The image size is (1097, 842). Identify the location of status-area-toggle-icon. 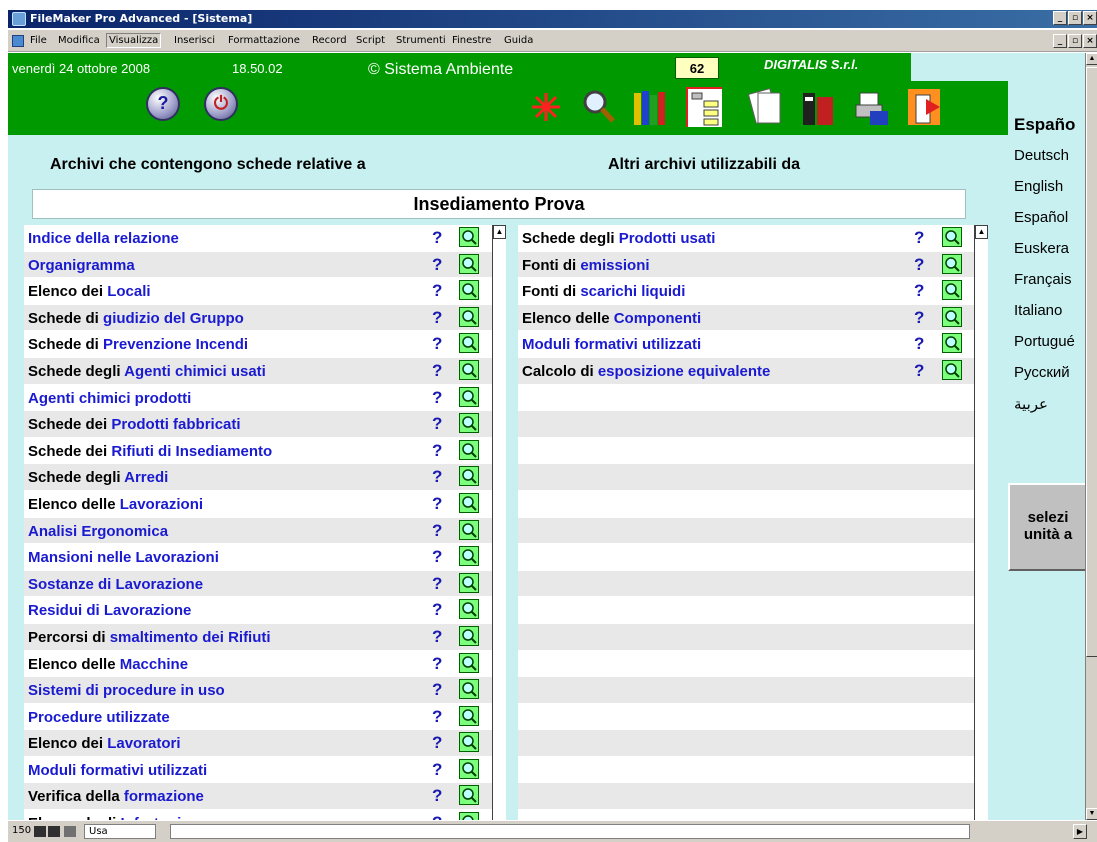
(70, 831).